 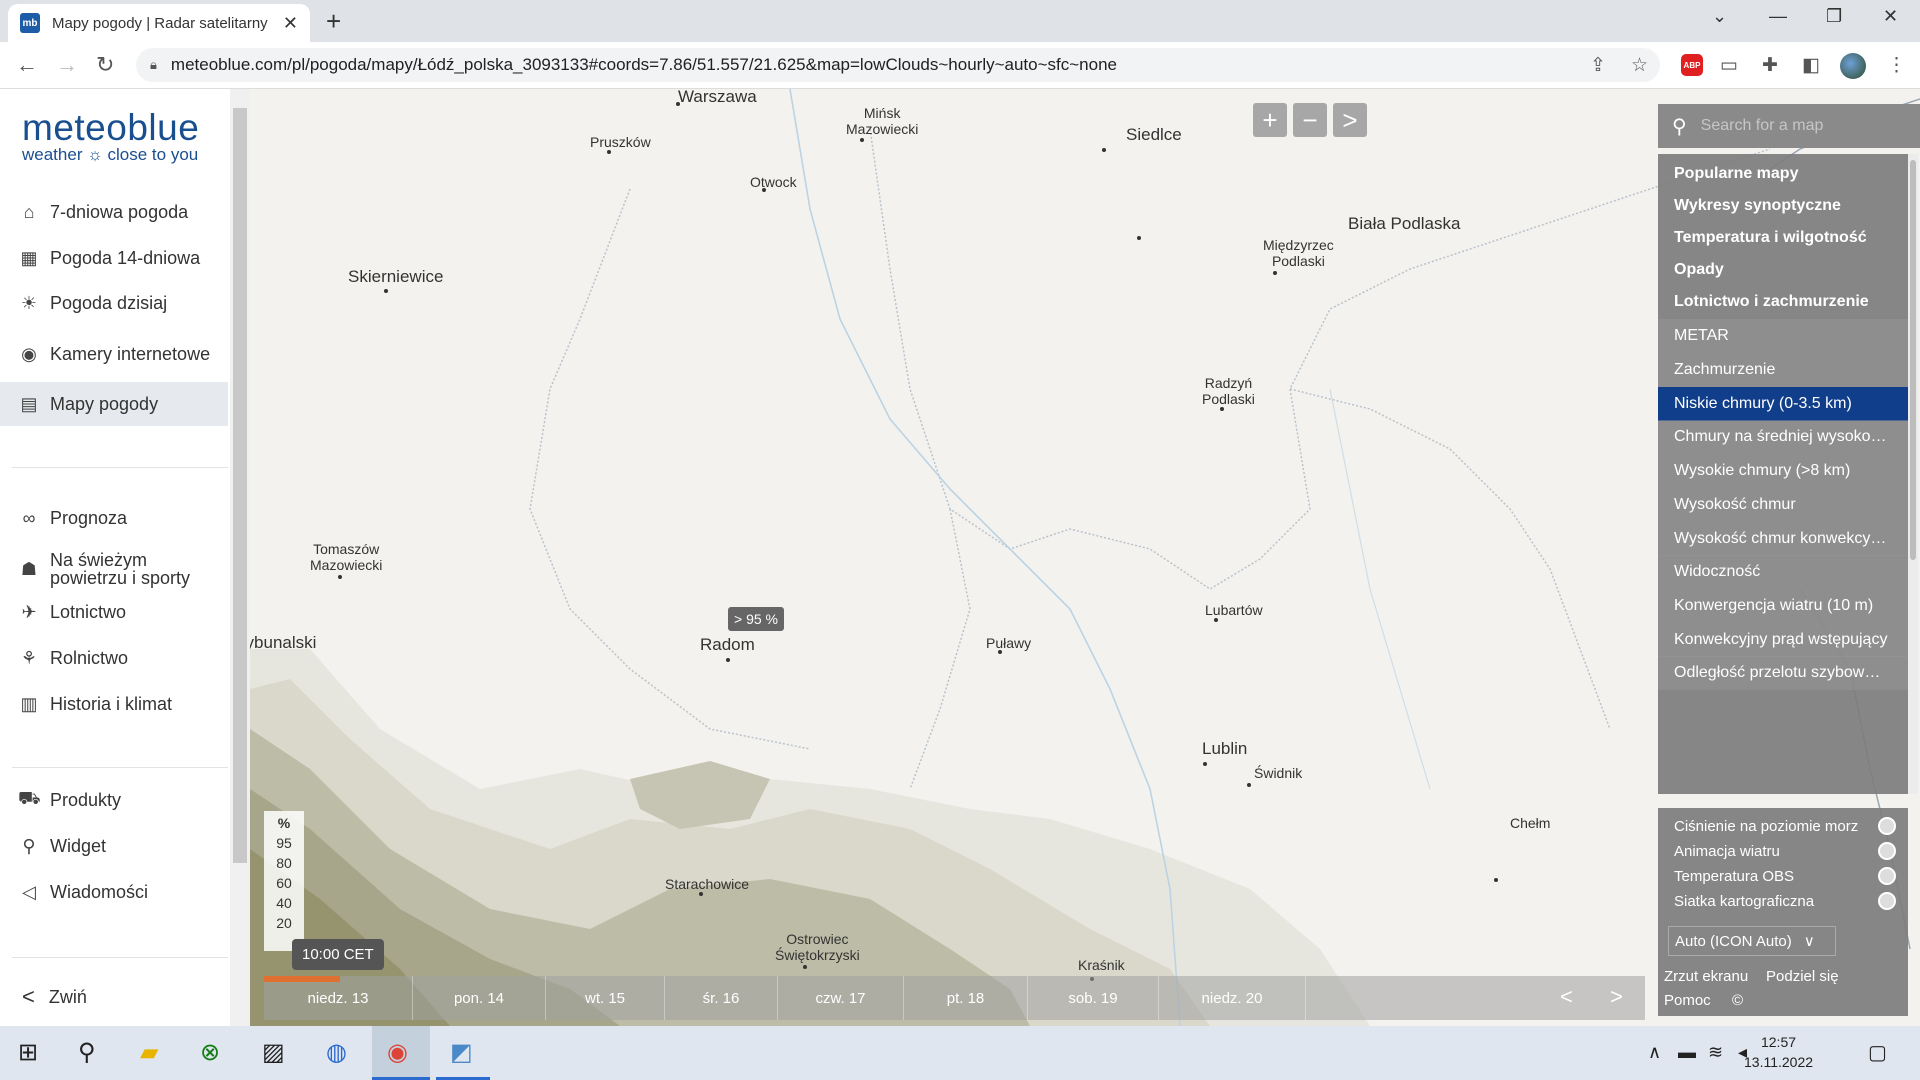 What do you see at coordinates (1232, 998) in the screenshot?
I see `timeline-day: niedz. 20` at bounding box center [1232, 998].